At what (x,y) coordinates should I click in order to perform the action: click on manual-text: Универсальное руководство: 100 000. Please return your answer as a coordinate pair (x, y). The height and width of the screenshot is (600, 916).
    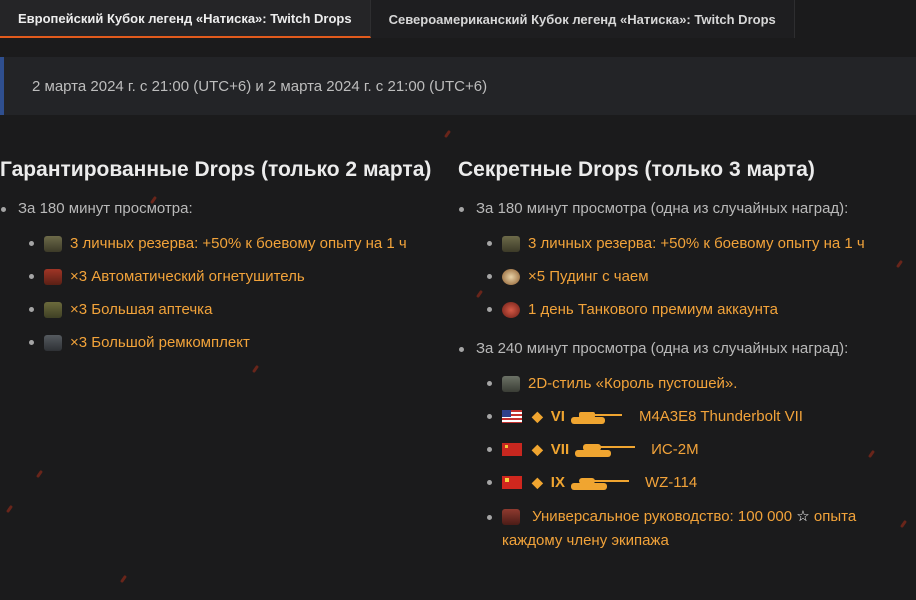
    Looking at the image, I should click on (662, 516).